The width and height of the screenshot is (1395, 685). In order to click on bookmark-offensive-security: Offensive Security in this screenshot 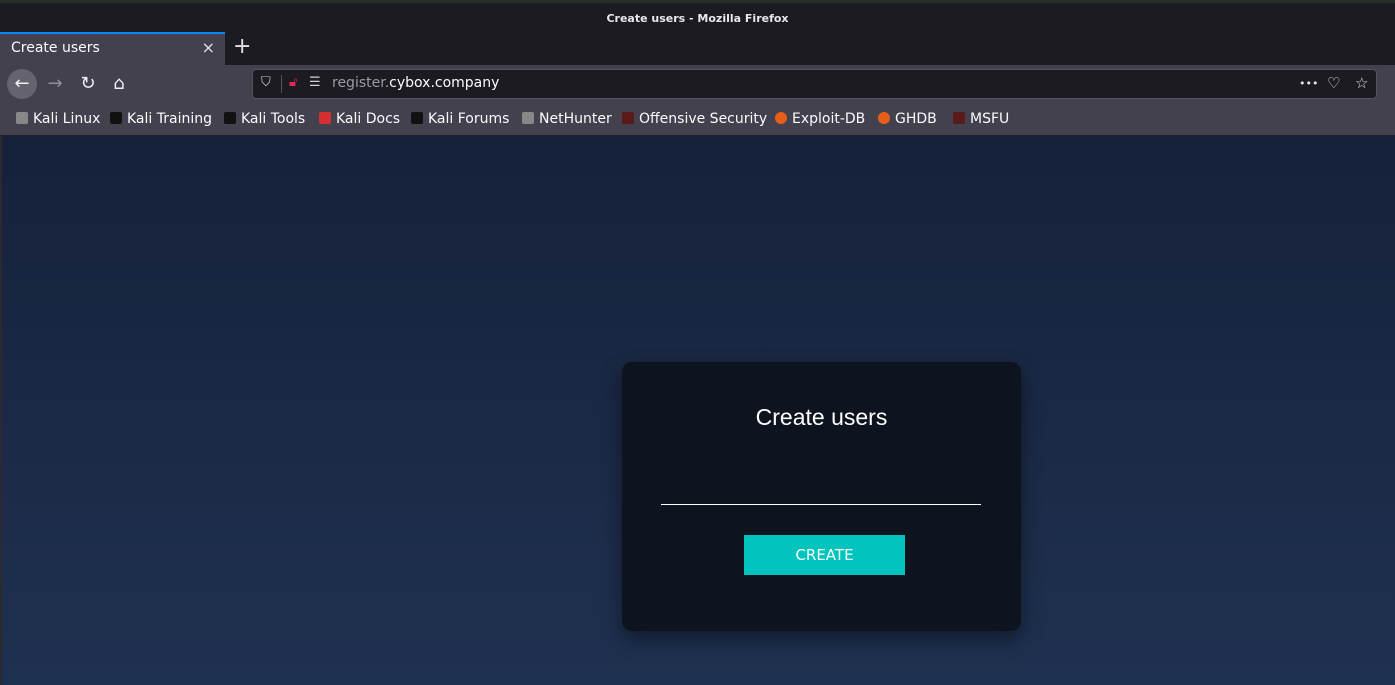, I will do `click(694, 119)`.